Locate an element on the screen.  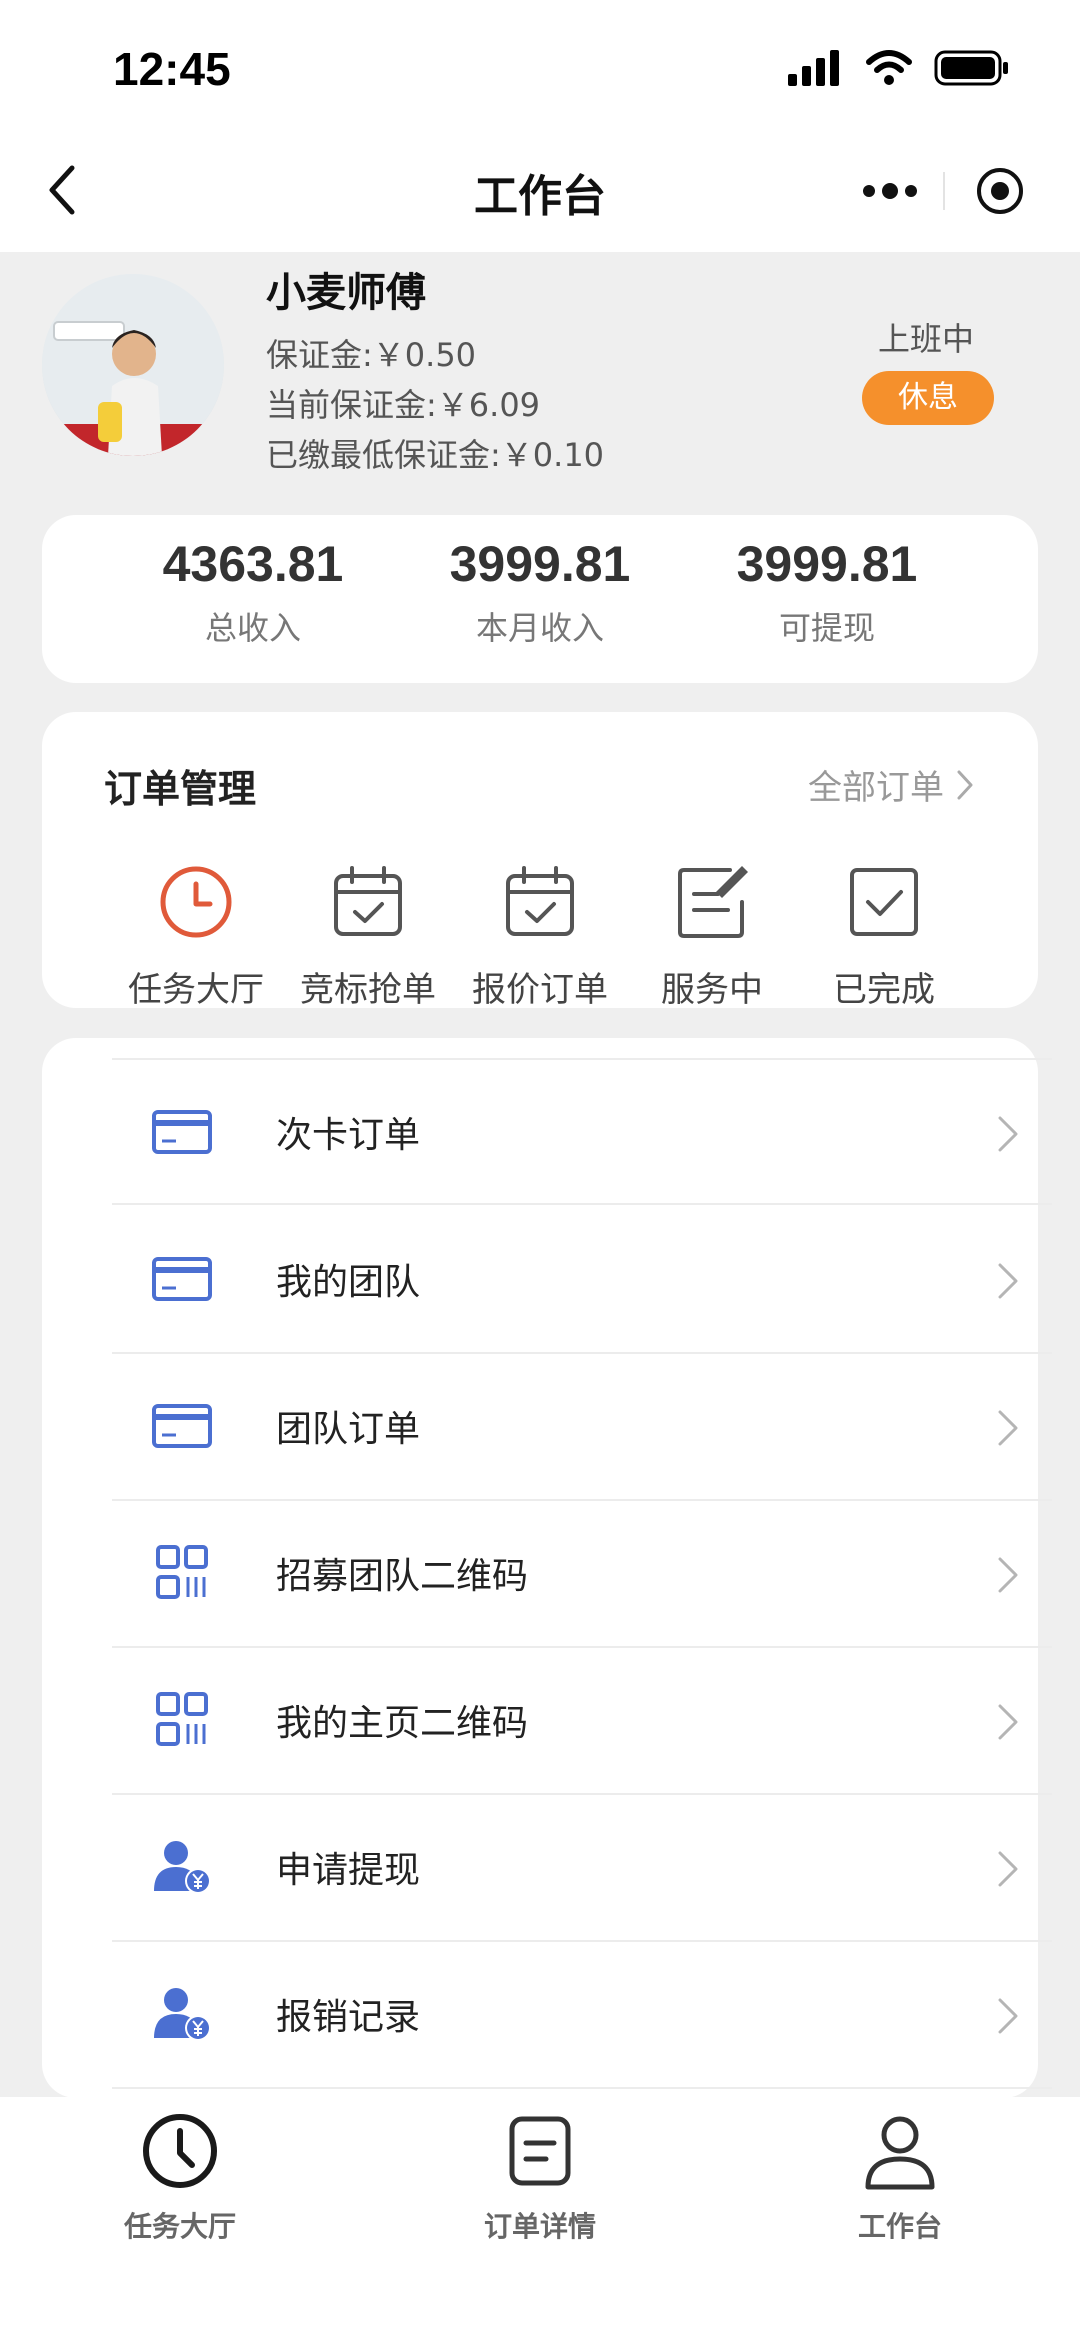
stat-label: 本月收入 is located at coordinates (539, 628).